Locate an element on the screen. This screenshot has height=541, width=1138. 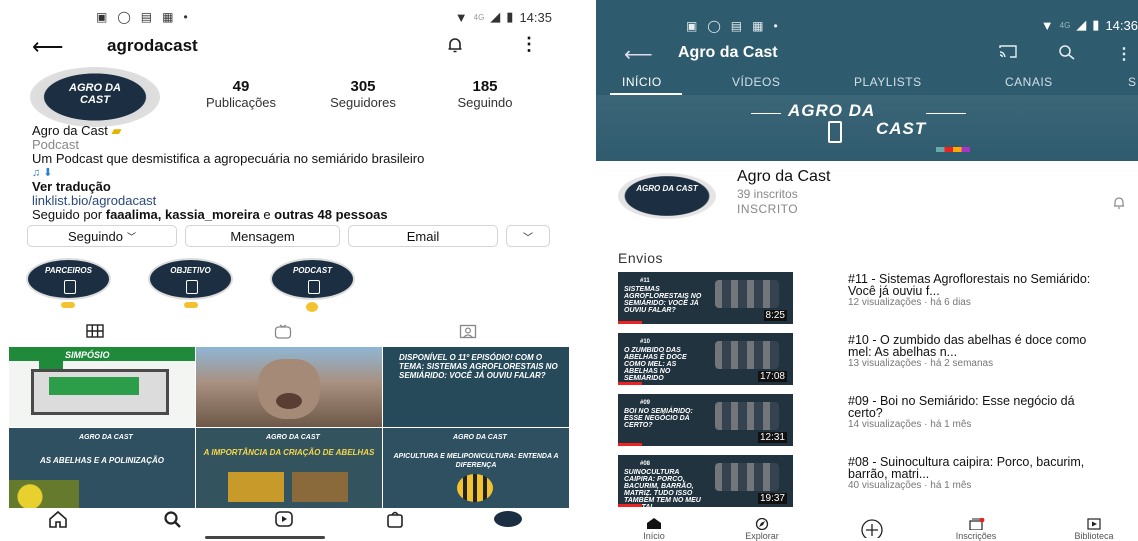
tab-videos: VÍDEOS is located at coordinates (756, 82).